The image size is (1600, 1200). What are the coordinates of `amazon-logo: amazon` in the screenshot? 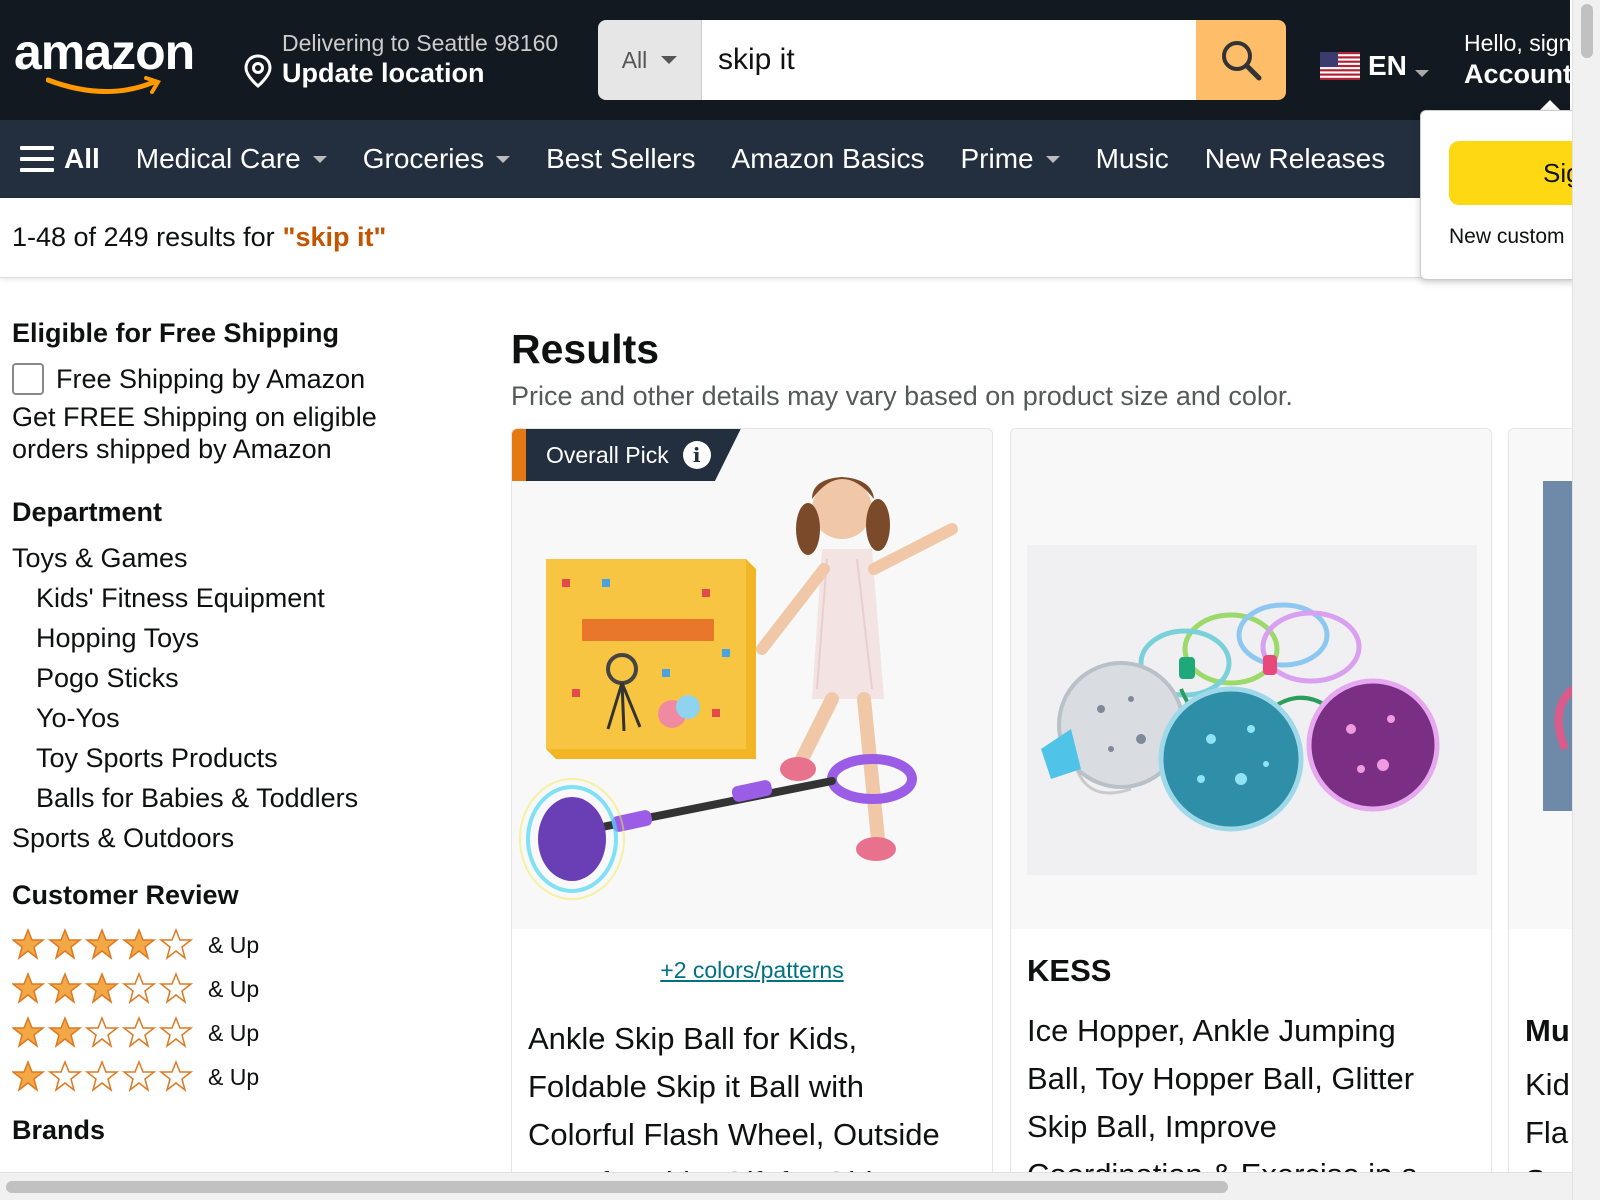 It's located at (114, 60).